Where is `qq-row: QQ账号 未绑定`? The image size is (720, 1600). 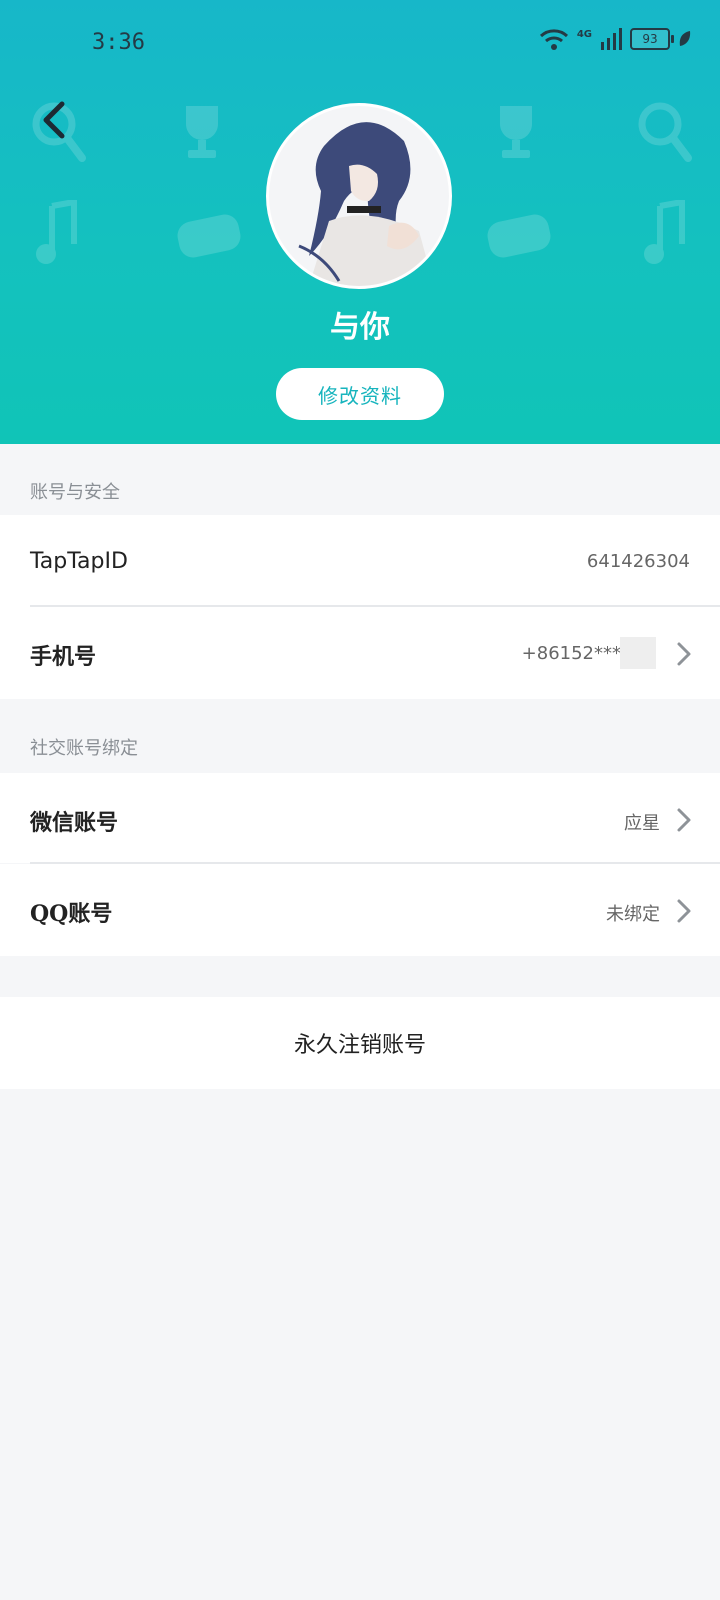
qq-row: QQ账号 未绑定 is located at coordinates (360, 910).